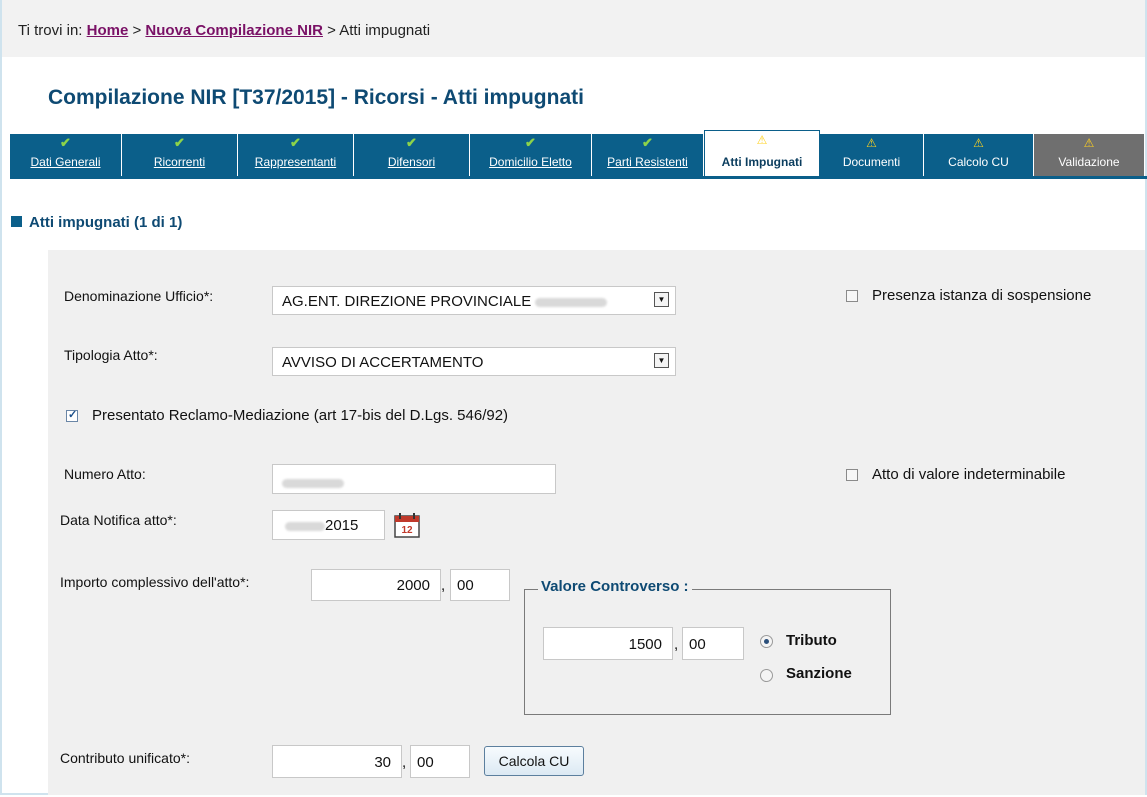 This screenshot has width=1147, height=797. Describe the element at coordinates (108, 30) in the screenshot. I see `breadcrumb-link-home: Home` at that location.